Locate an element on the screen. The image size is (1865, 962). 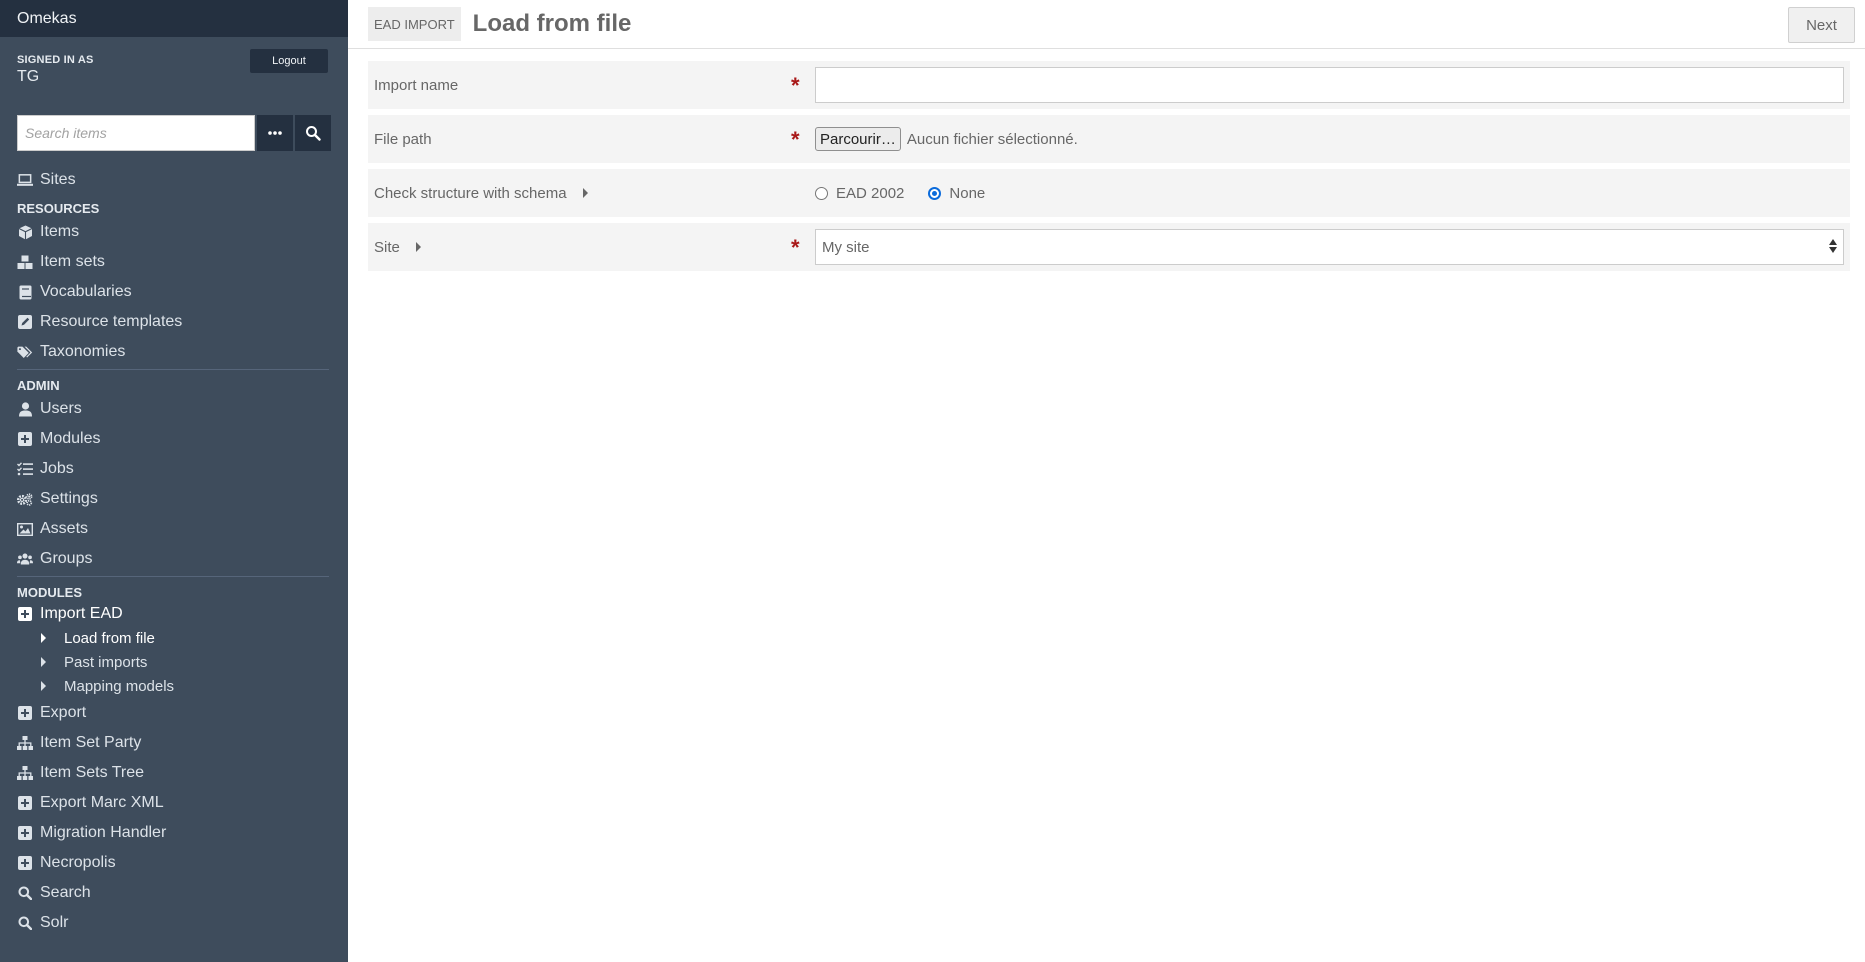
subnav-mapping-models: Mapping models is located at coordinates (182, 686).